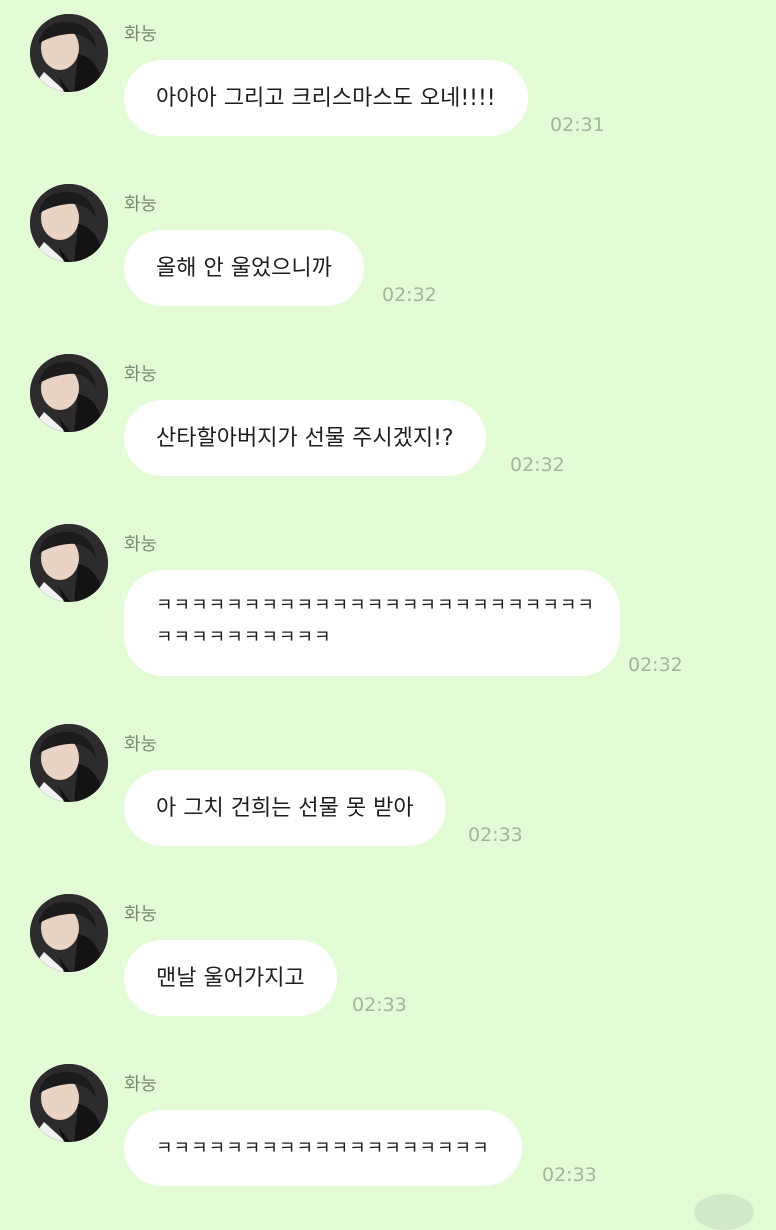 This screenshot has width=776, height=1230. What do you see at coordinates (244, 268) in the screenshot?
I see `message-bubble: 올해 안 울었으니까` at bounding box center [244, 268].